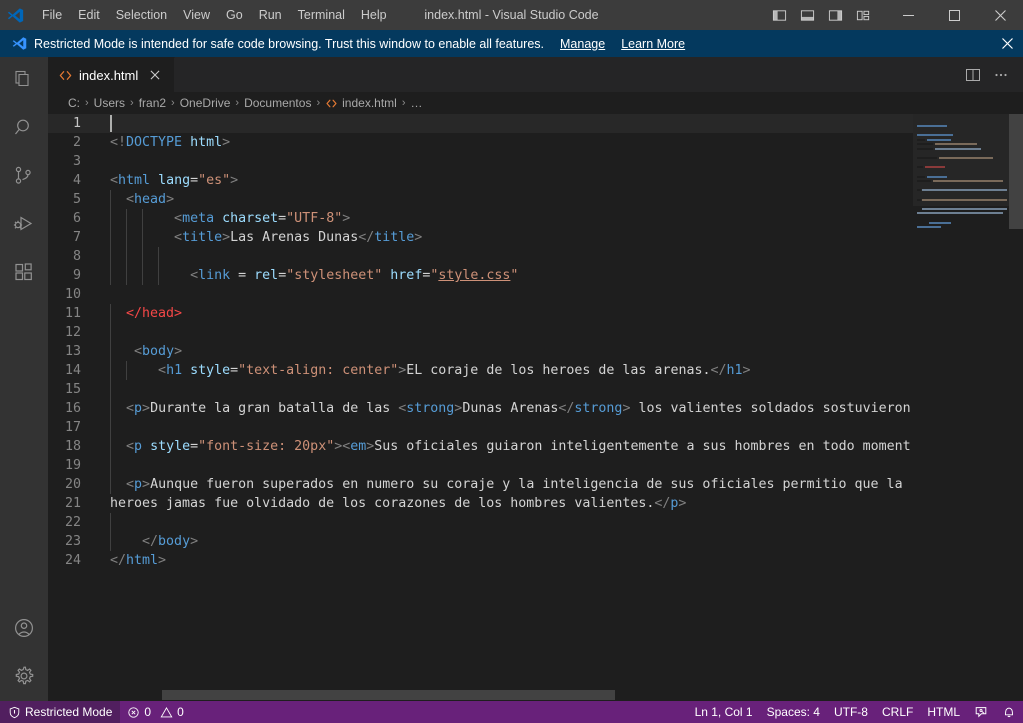 The height and width of the screenshot is (723, 1023). I want to click on title-bar-right, so click(894, 15).